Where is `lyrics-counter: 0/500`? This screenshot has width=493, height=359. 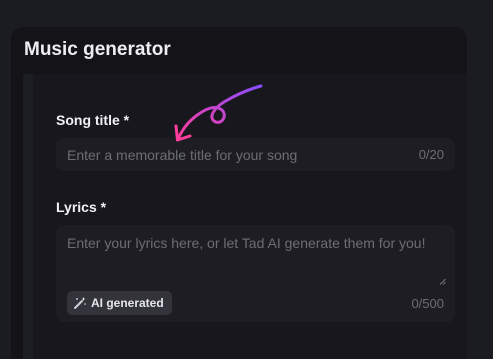
lyrics-counter: 0/500 is located at coordinates (427, 303).